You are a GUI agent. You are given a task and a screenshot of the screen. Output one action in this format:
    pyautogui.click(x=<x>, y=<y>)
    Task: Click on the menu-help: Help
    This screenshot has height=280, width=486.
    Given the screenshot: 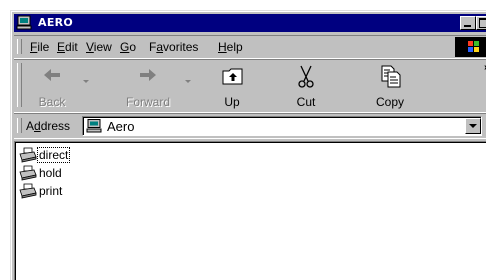 What is the action you would take?
    pyautogui.click(x=230, y=47)
    